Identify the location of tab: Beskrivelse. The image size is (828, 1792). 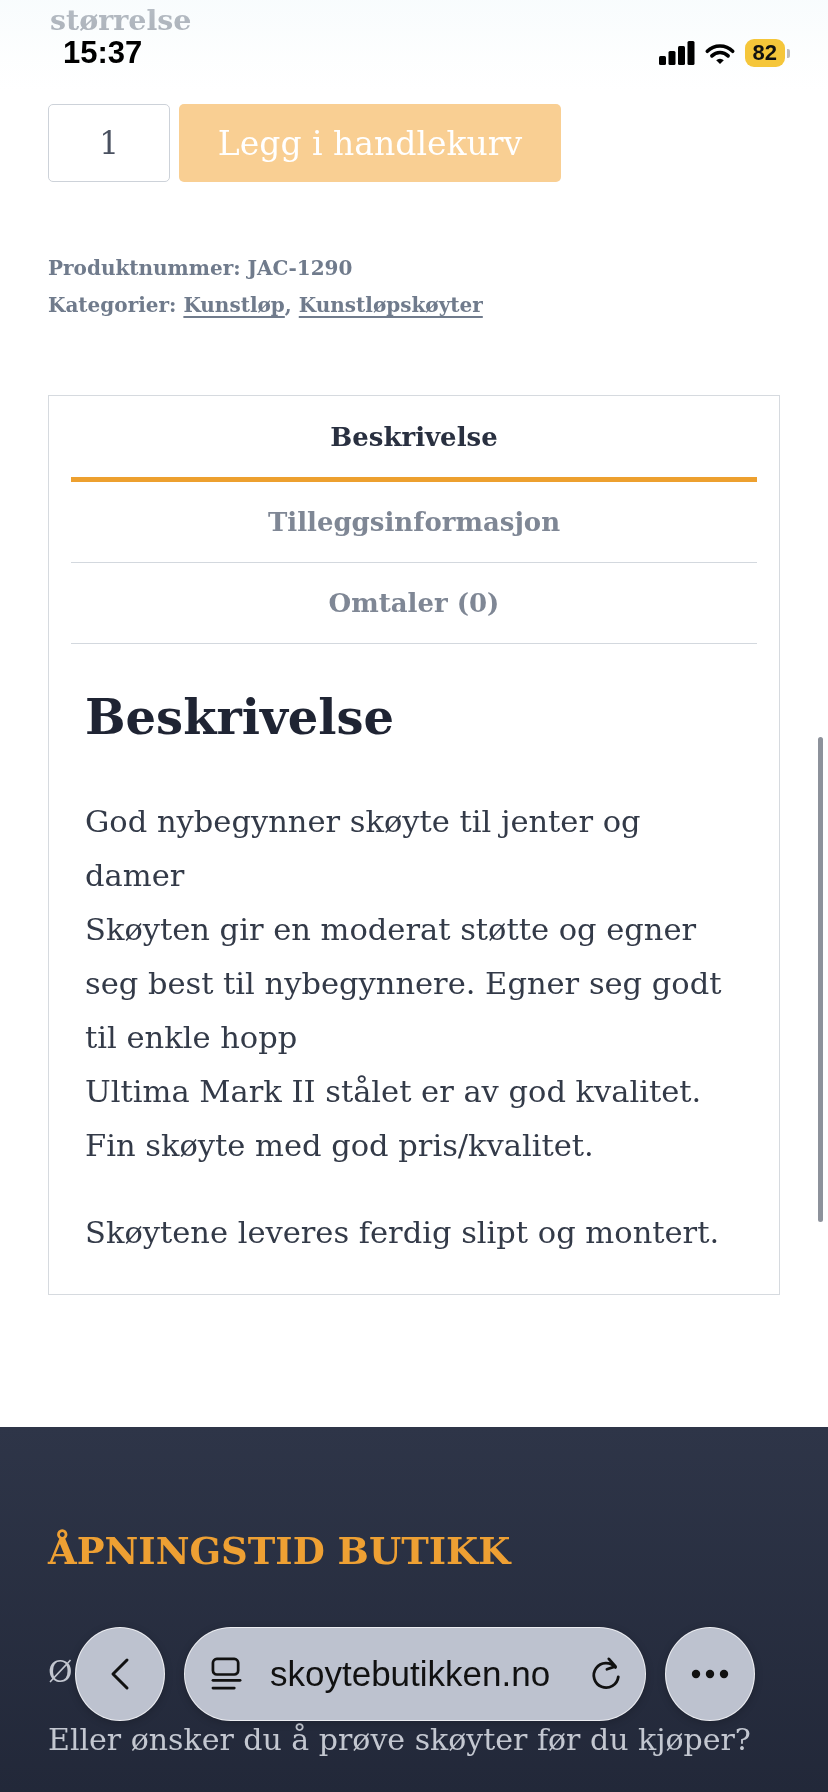
(414, 439).